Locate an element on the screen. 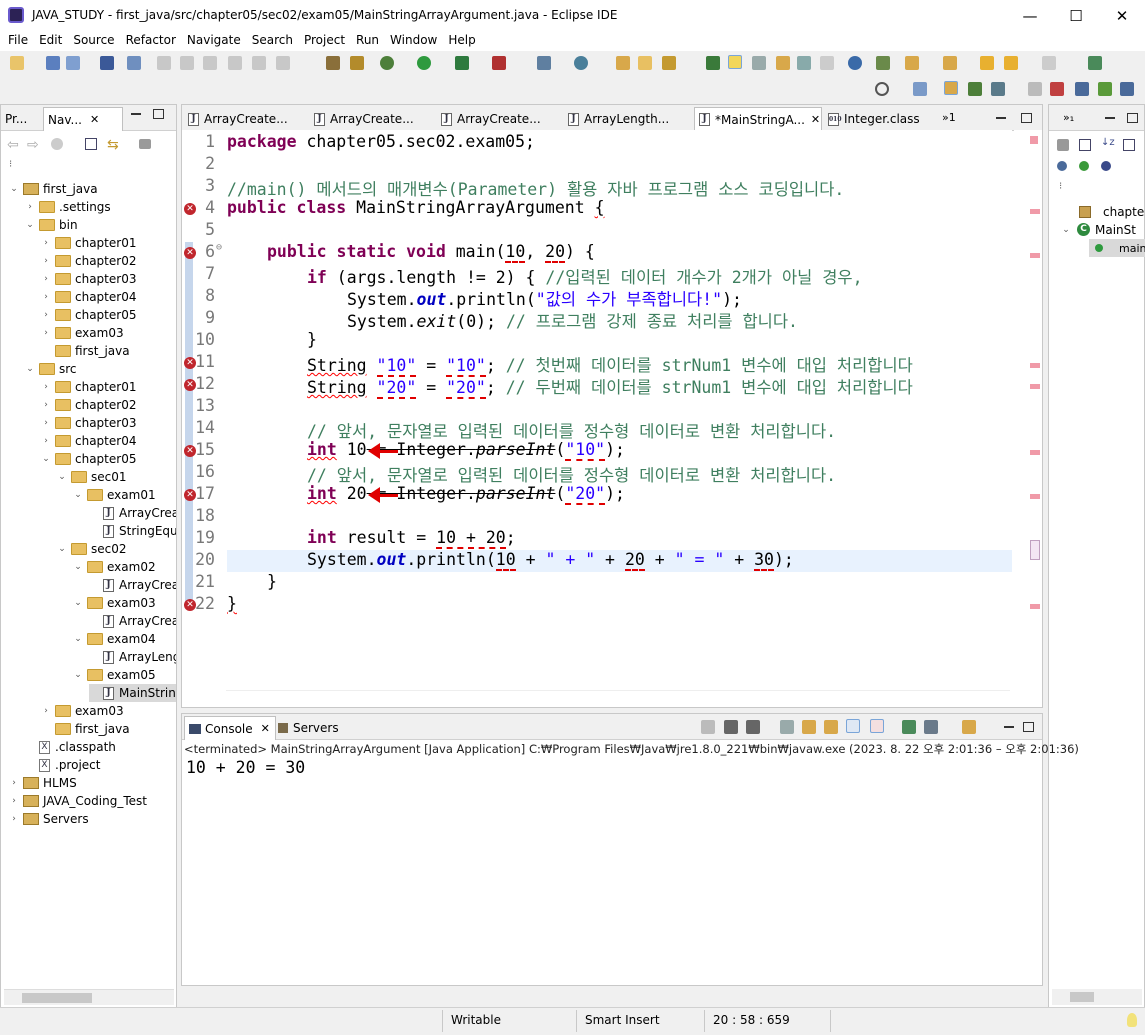 The image size is (1145, 1035). tab-navigator: Nav... ✕ is located at coordinates (83, 119).